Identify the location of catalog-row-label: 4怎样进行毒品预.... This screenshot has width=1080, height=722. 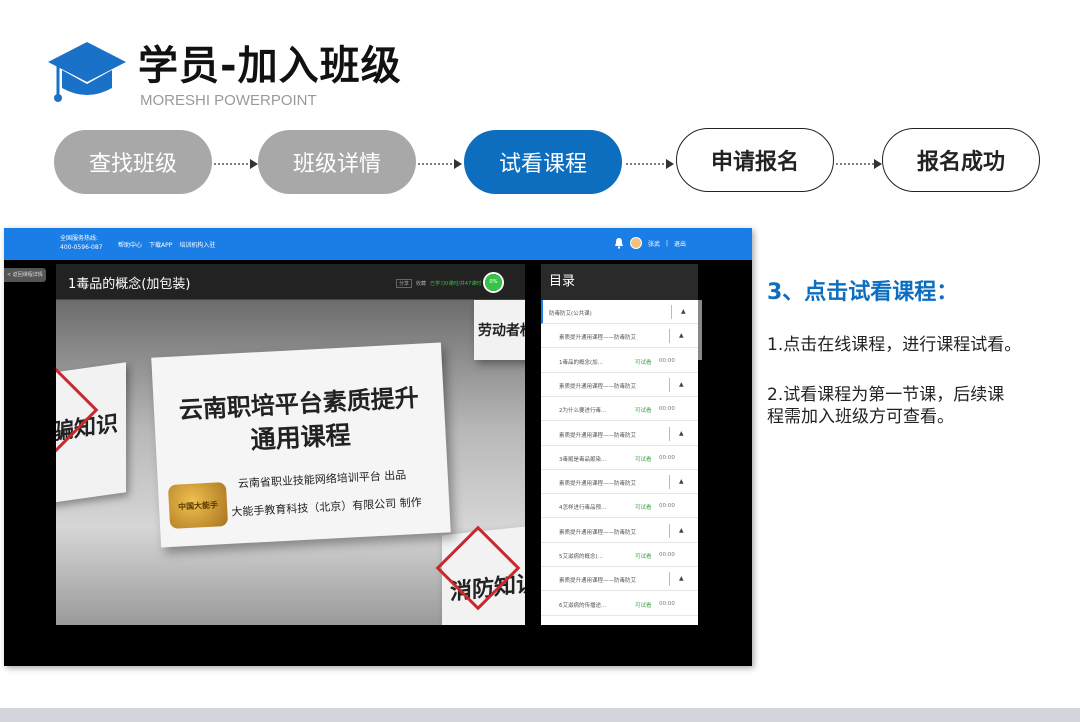
(583, 508).